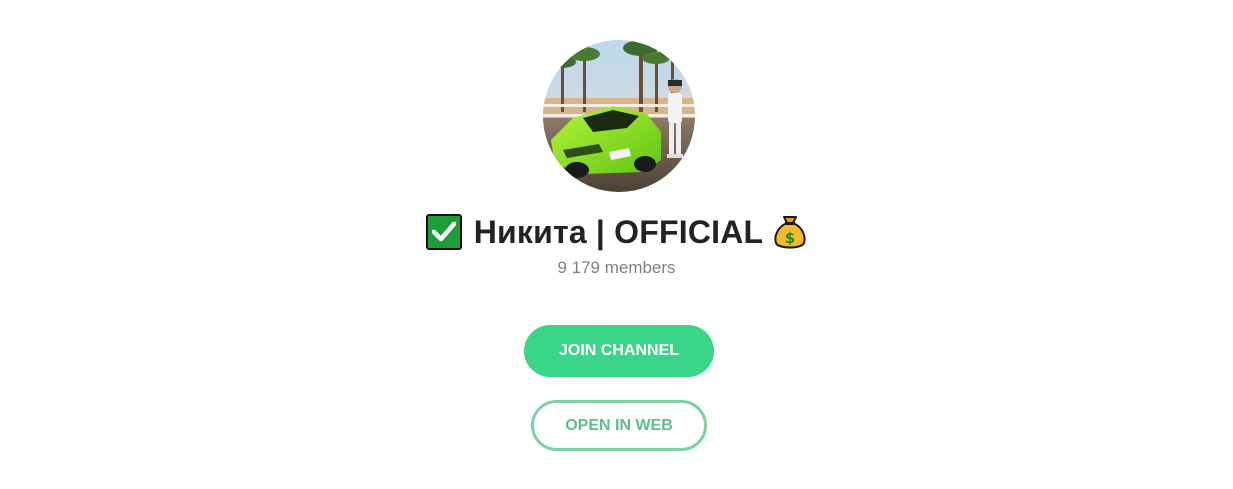 This screenshot has width=1233, height=489. I want to click on open-in-web-label: OPEN IN WEB, so click(619, 425).